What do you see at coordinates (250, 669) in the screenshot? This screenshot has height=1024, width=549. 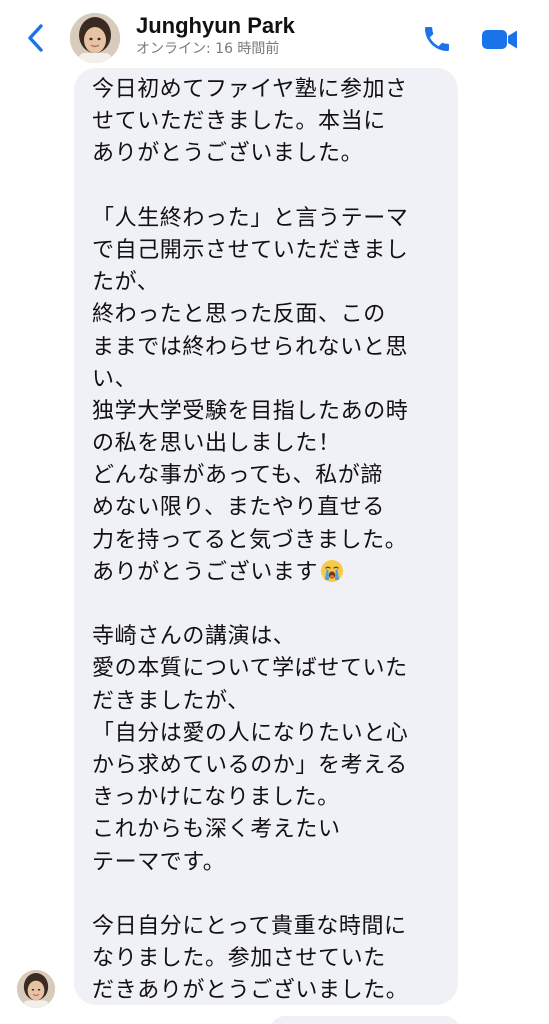 I see `message-line: 愛の本質について学ばせていた` at bounding box center [250, 669].